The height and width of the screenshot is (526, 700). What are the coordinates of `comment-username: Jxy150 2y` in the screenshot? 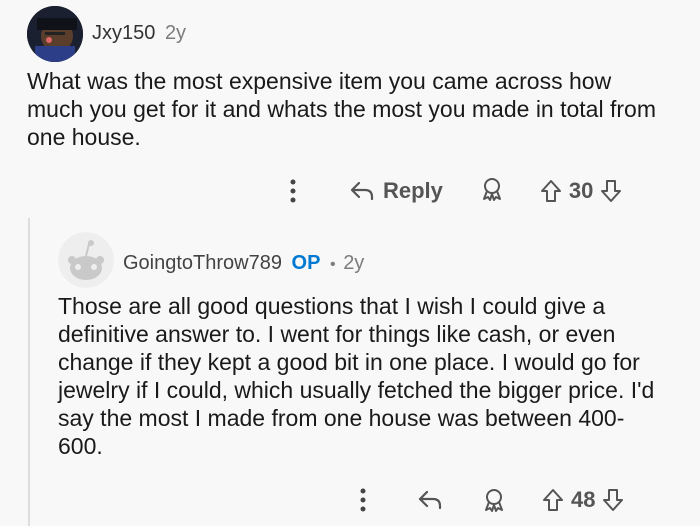 It's located at (139, 33).